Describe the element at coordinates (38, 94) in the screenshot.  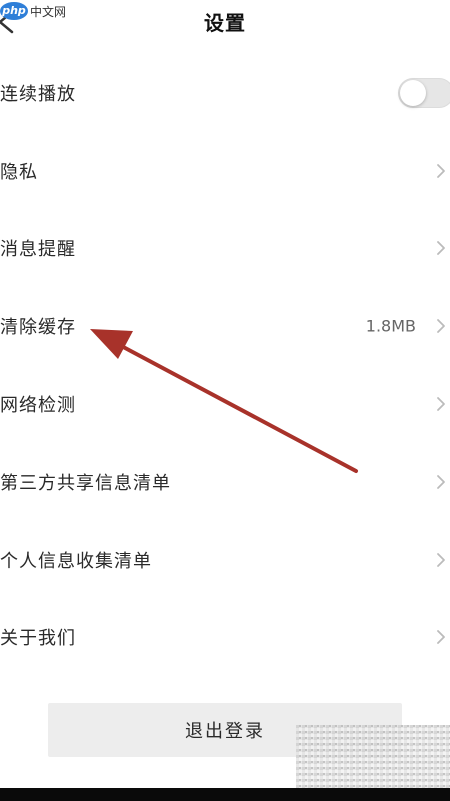
I see `setting-label: 连续播放` at that location.